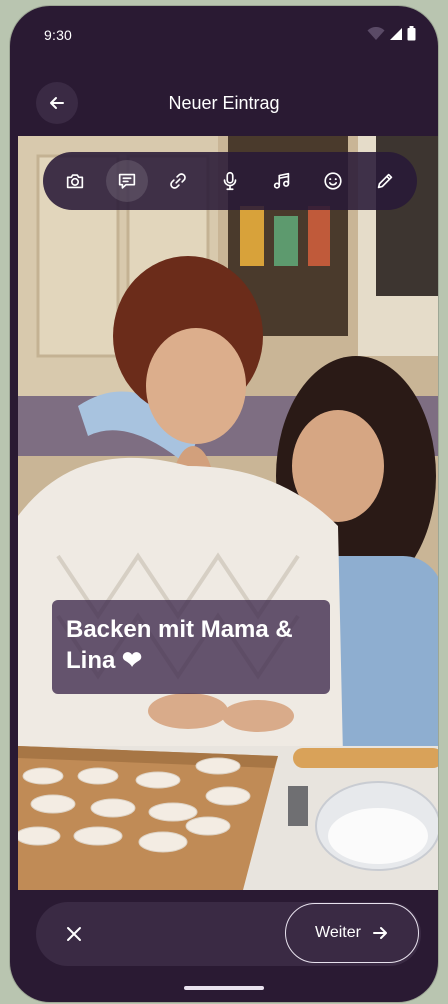  What do you see at coordinates (411, 33) in the screenshot?
I see `battery-icon` at bounding box center [411, 33].